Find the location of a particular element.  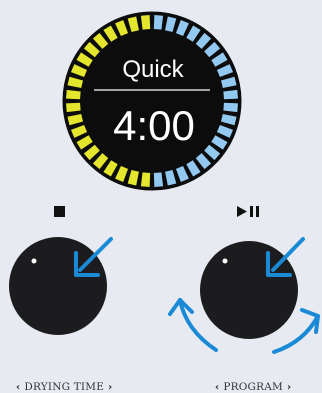

stop-button is located at coordinates (59, 211).